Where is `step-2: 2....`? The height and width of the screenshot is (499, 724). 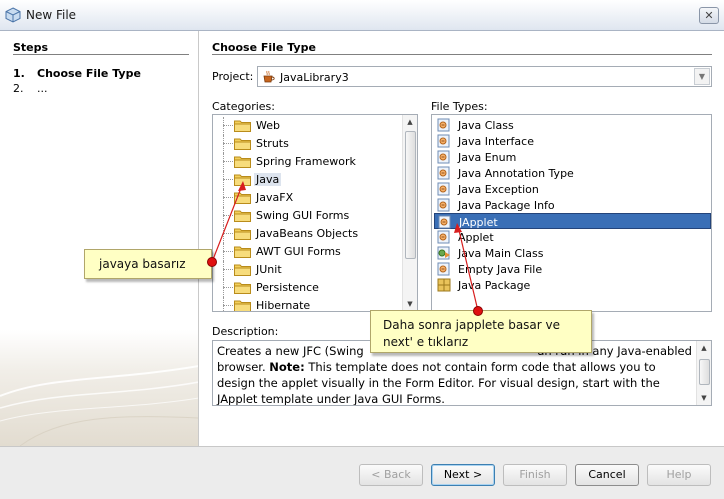
step-2: 2.... is located at coordinates (30, 88).